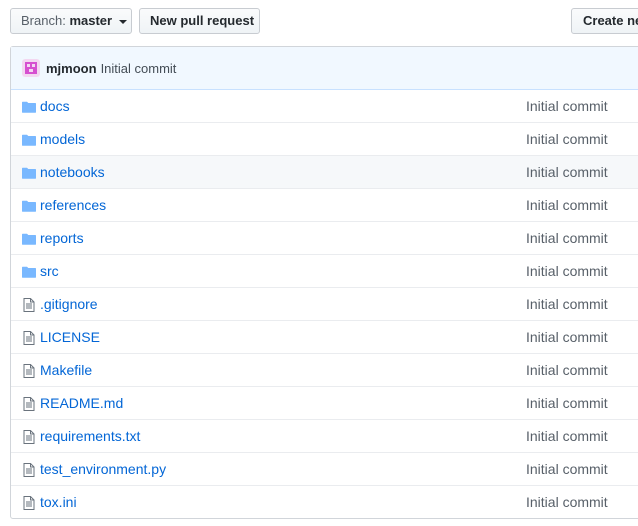  What do you see at coordinates (324, 435) in the screenshot?
I see `file-row: requirements.txt Initial commit` at bounding box center [324, 435].